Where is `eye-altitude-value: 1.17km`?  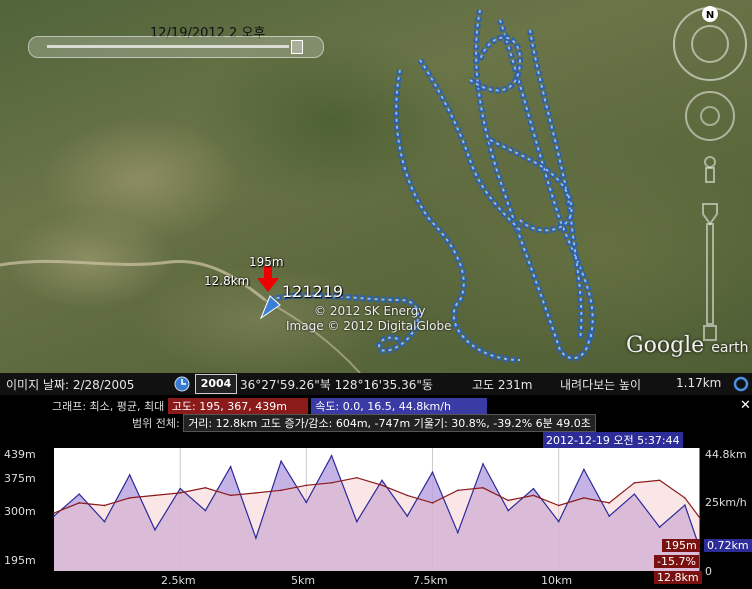 eye-altitude-value: 1.17km is located at coordinates (699, 383).